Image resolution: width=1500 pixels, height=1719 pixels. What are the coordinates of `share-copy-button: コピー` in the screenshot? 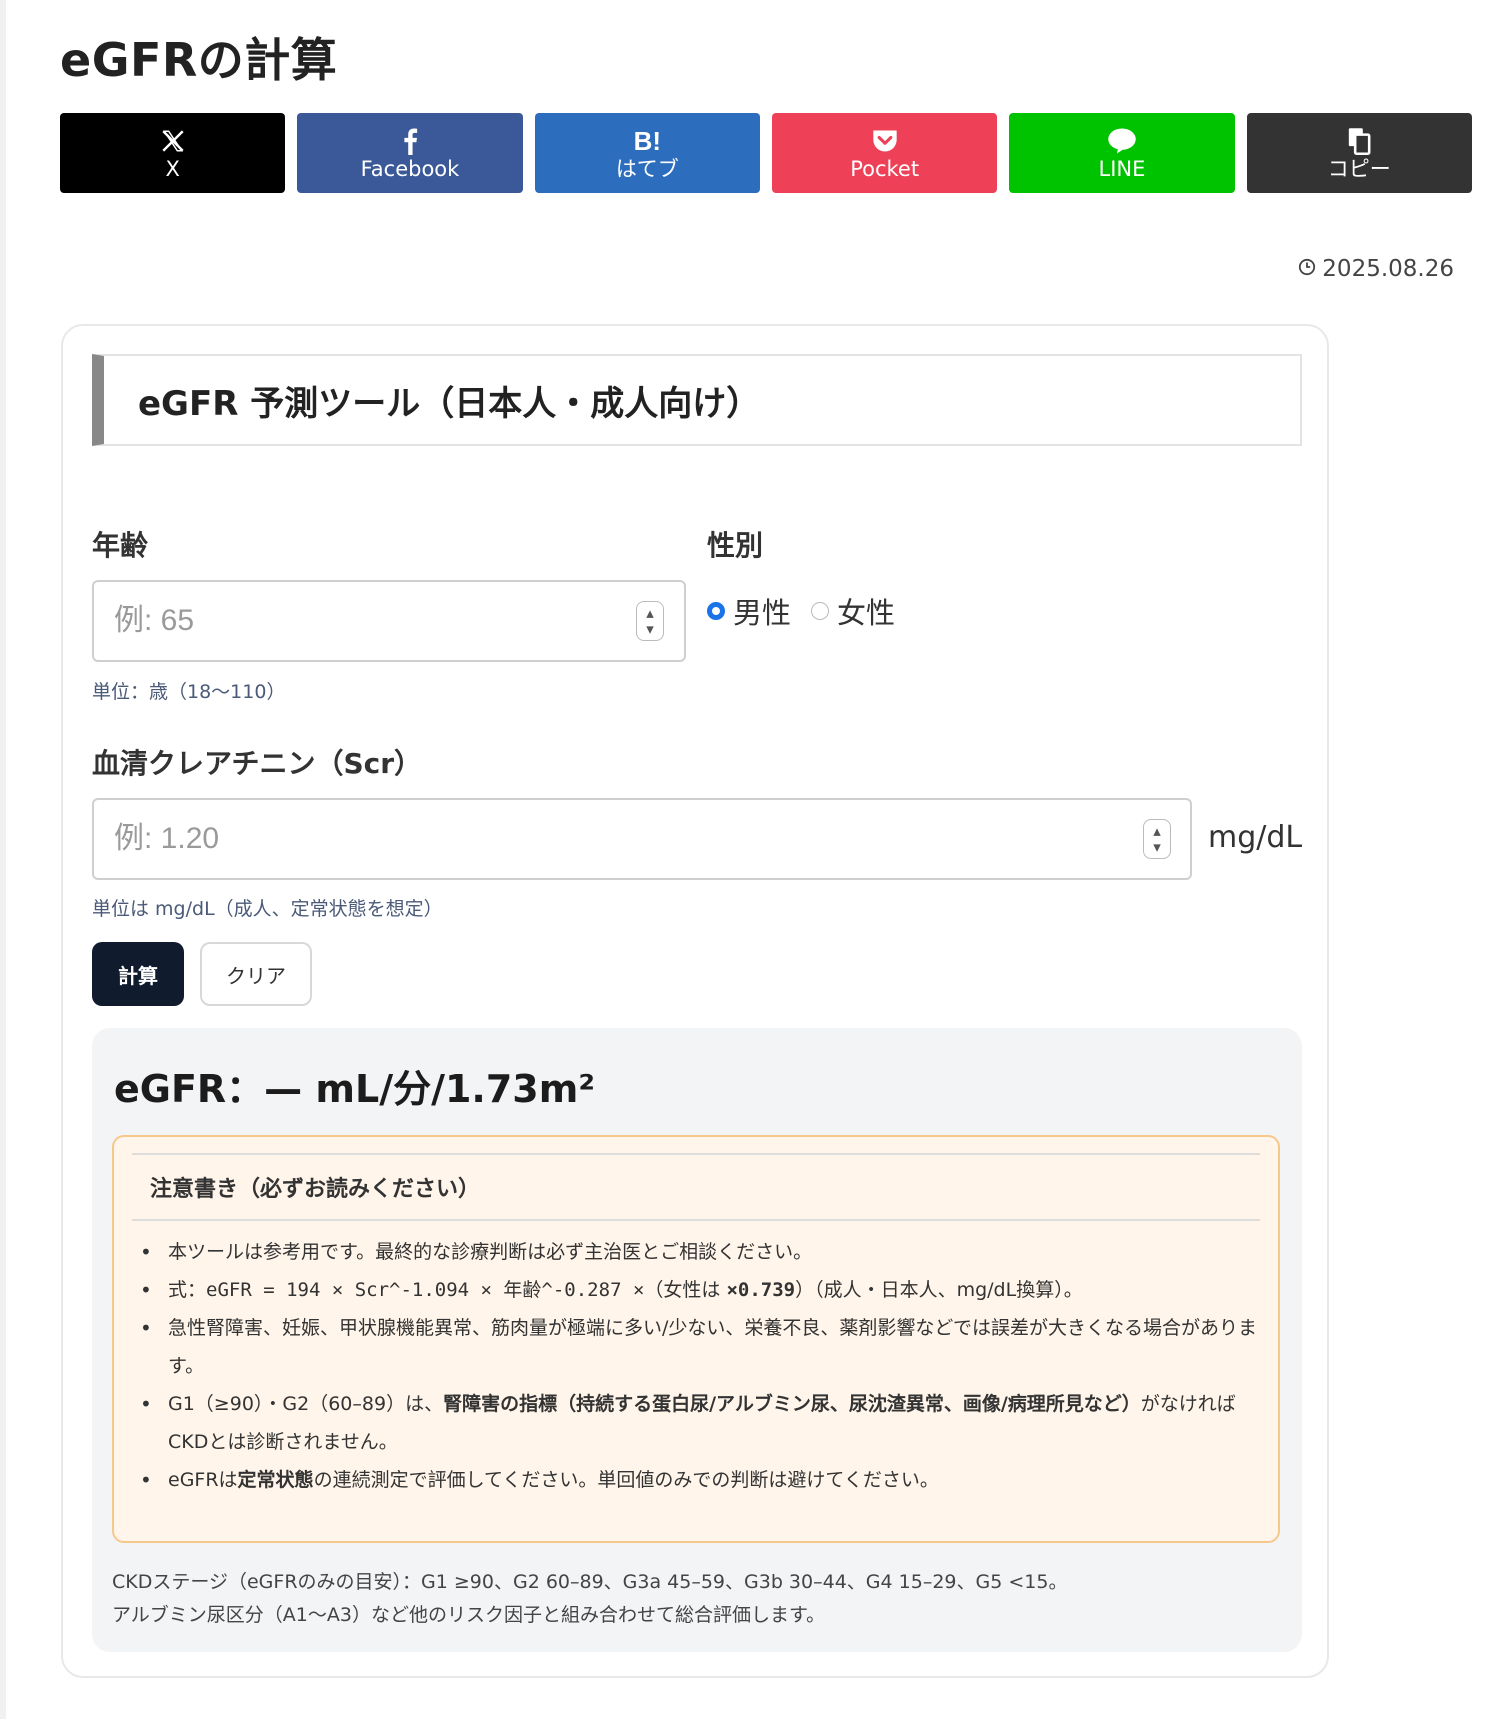 It's located at (1359, 153).